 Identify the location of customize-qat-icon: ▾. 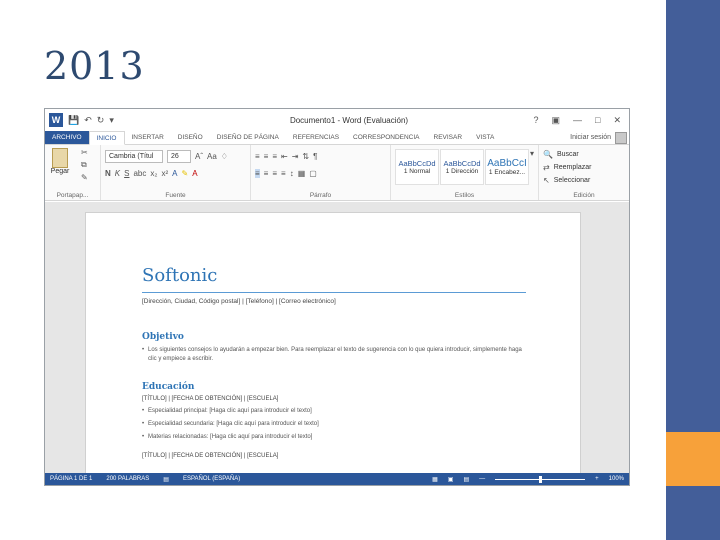
(111, 120).